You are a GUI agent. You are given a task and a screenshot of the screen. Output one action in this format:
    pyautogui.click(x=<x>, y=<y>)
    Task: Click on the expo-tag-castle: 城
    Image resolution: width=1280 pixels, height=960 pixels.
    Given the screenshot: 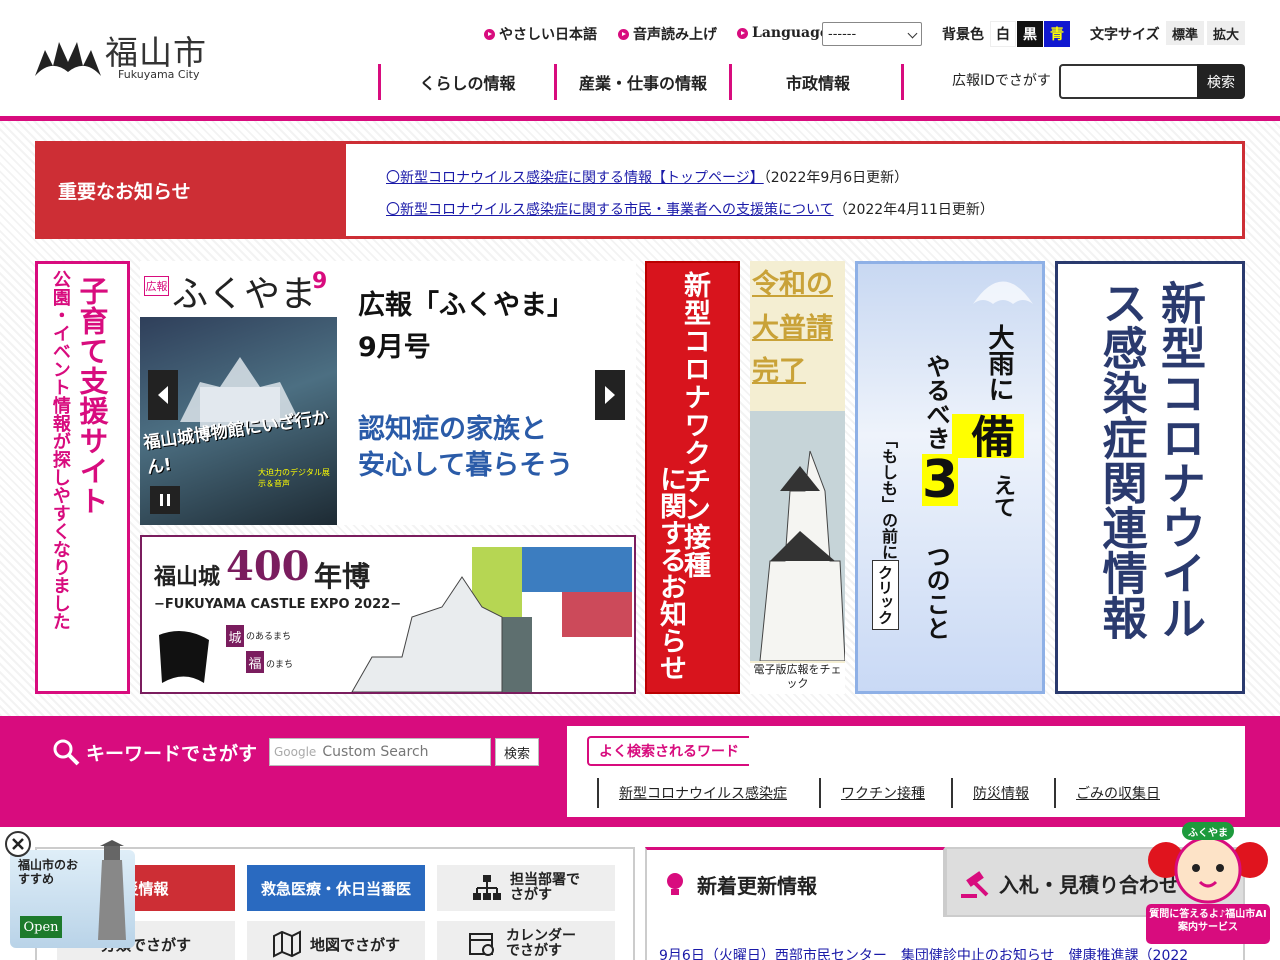 What is the action you would take?
    pyautogui.click(x=235, y=636)
    